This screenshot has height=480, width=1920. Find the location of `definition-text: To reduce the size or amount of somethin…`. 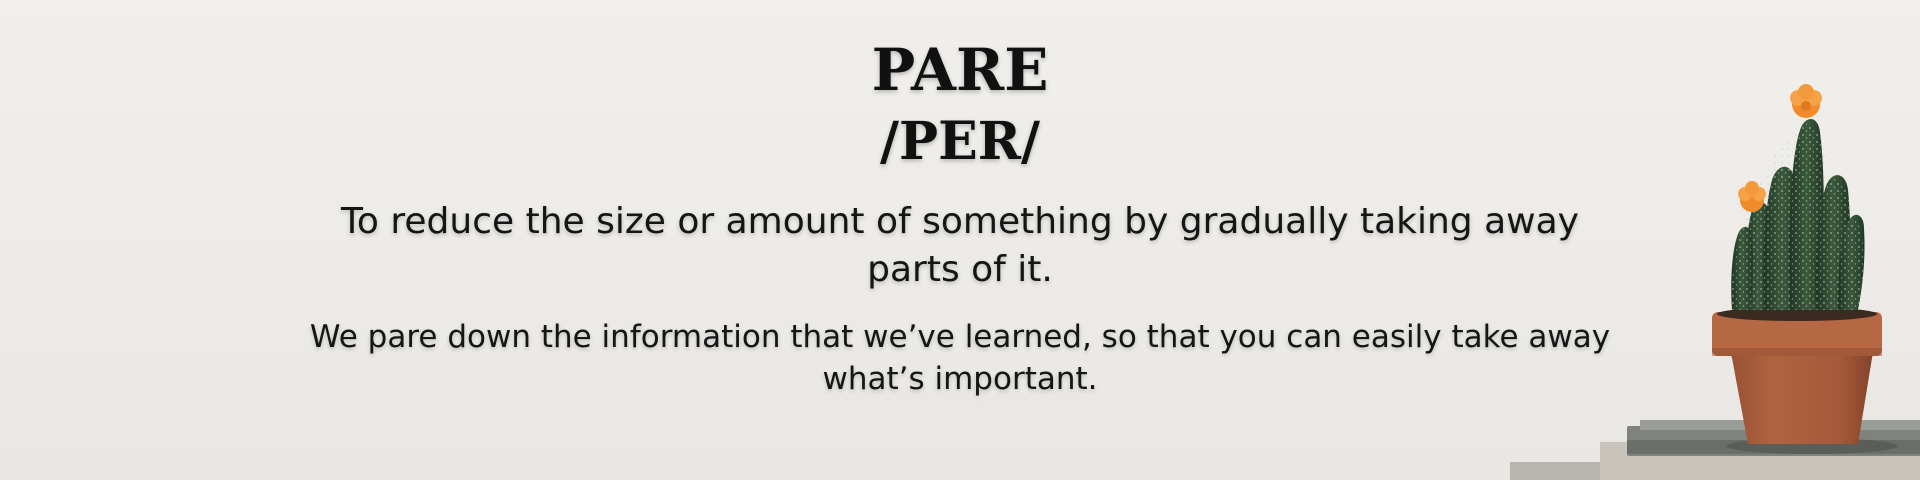

definition-text: To reduce the size or amount of somethin… is located at coordinates (960, 245).